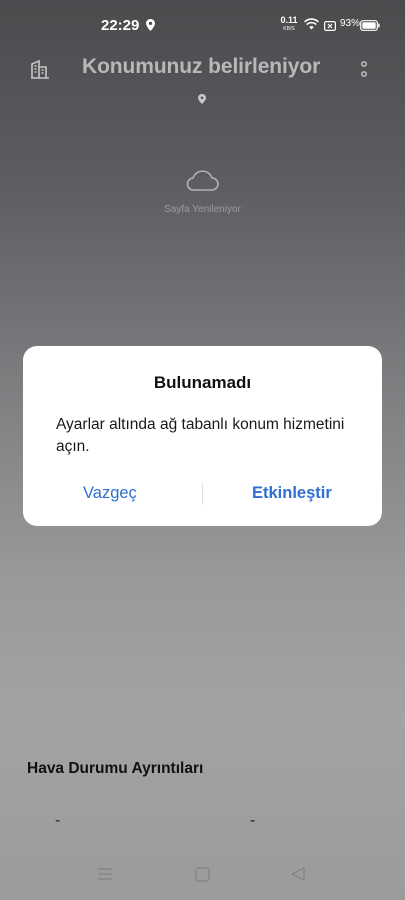 This screenshot has width=405, height=900. Describe the element at coordinates (289, 24) in the screenshot. I see `network-speed: 0.11 KB/S` at that location.